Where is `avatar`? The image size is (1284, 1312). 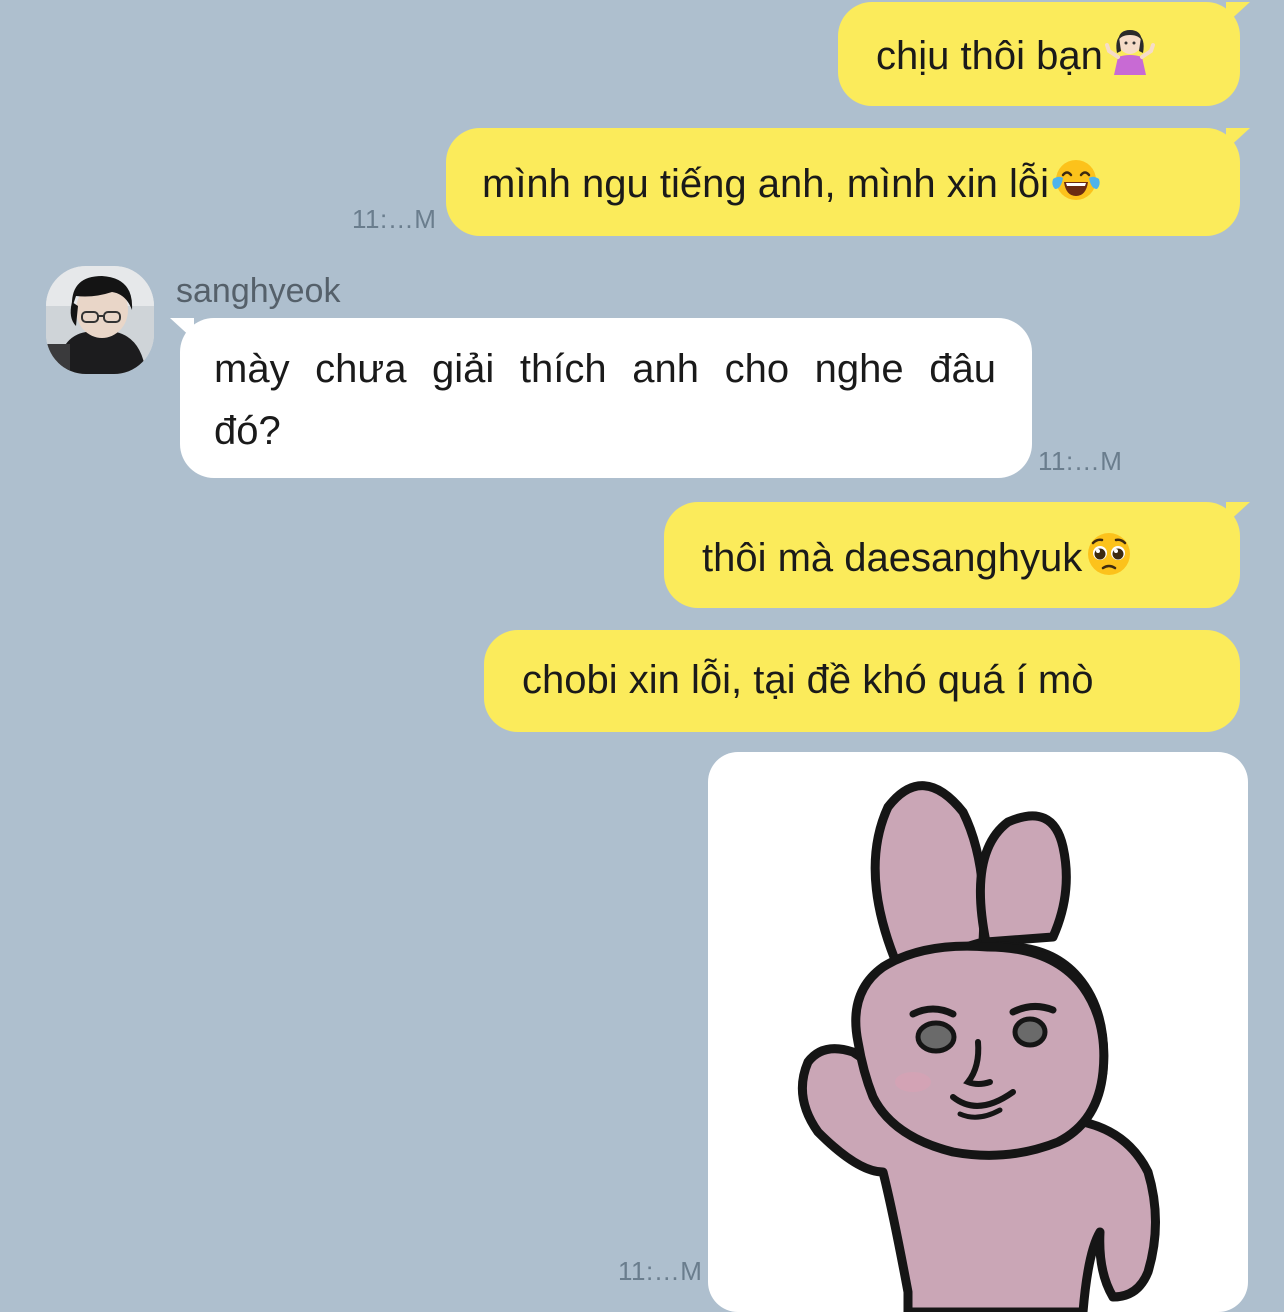
avatar is located at coordinates (100, 320).